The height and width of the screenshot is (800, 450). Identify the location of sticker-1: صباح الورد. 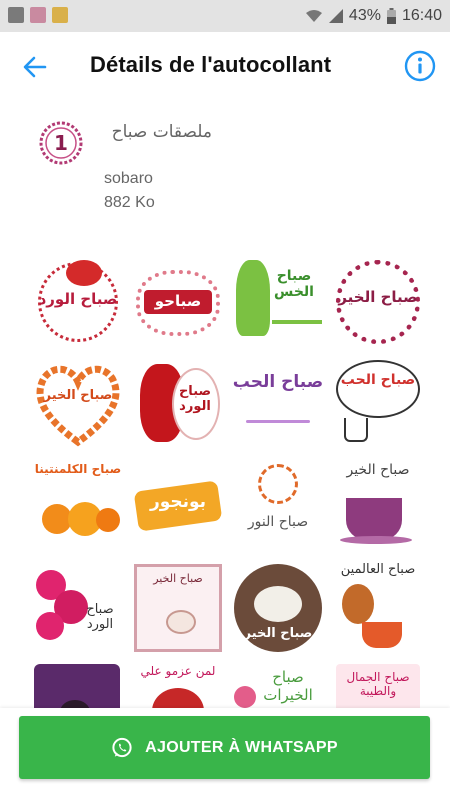
(78, 302).